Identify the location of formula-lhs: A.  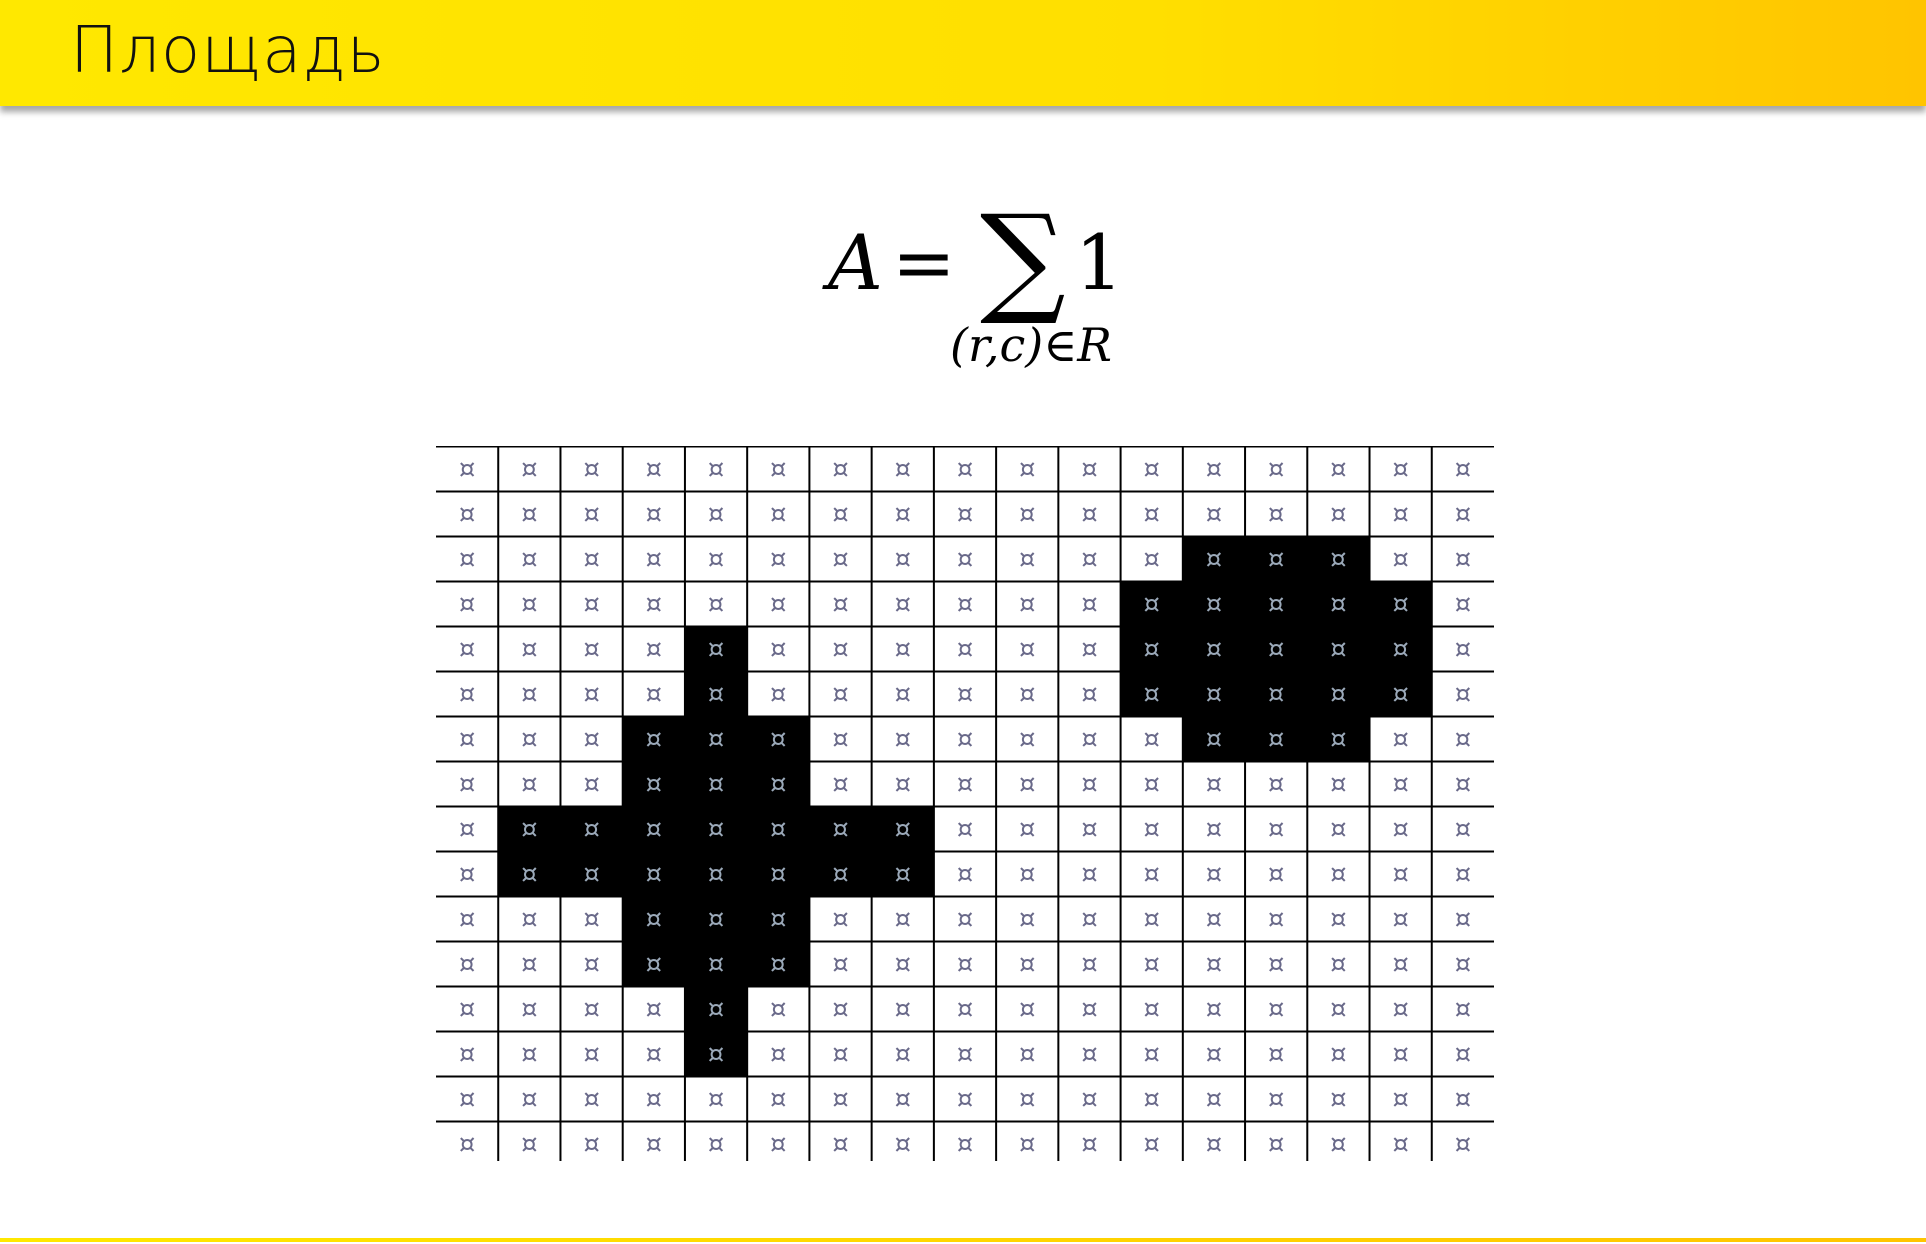
(855, 262).